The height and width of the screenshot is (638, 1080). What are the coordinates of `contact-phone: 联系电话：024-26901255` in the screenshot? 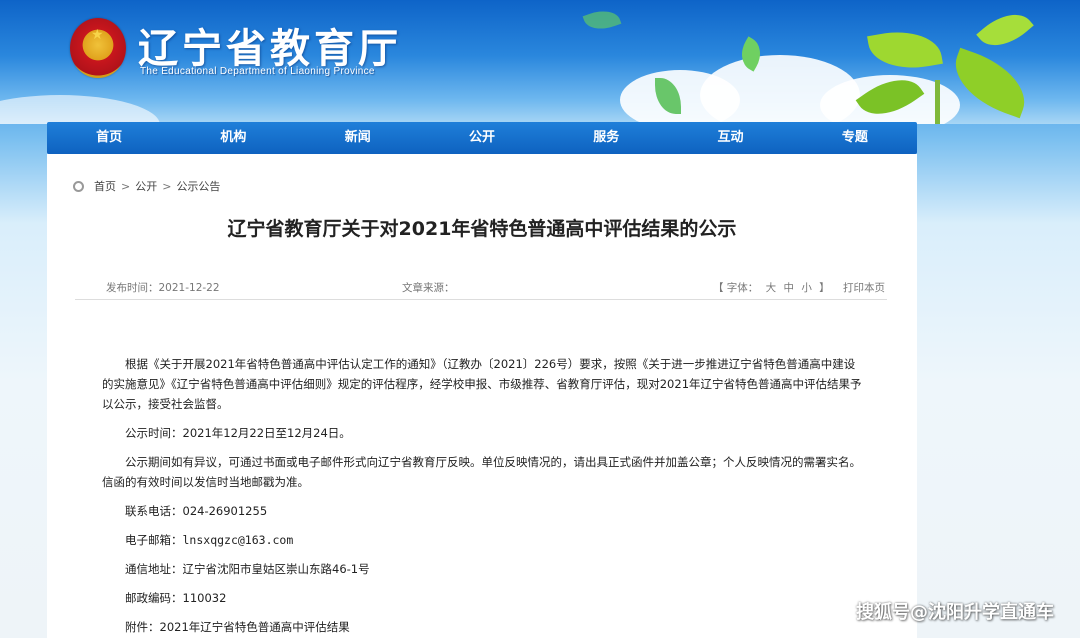 It's located at (482, 511).